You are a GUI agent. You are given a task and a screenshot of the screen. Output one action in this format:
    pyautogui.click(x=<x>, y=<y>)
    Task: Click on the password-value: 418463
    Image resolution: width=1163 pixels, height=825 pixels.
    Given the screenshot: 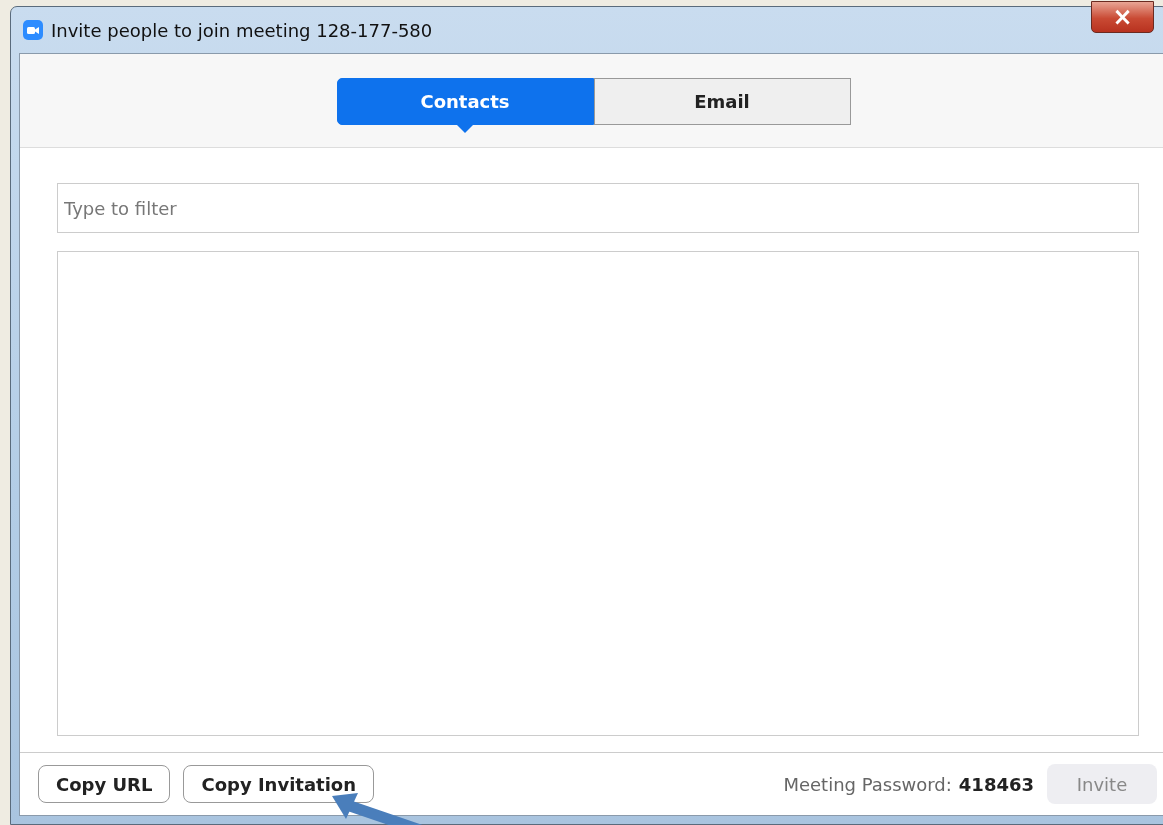 What is the action you would take?
    pyautogui.click(x=996, y=784)
    